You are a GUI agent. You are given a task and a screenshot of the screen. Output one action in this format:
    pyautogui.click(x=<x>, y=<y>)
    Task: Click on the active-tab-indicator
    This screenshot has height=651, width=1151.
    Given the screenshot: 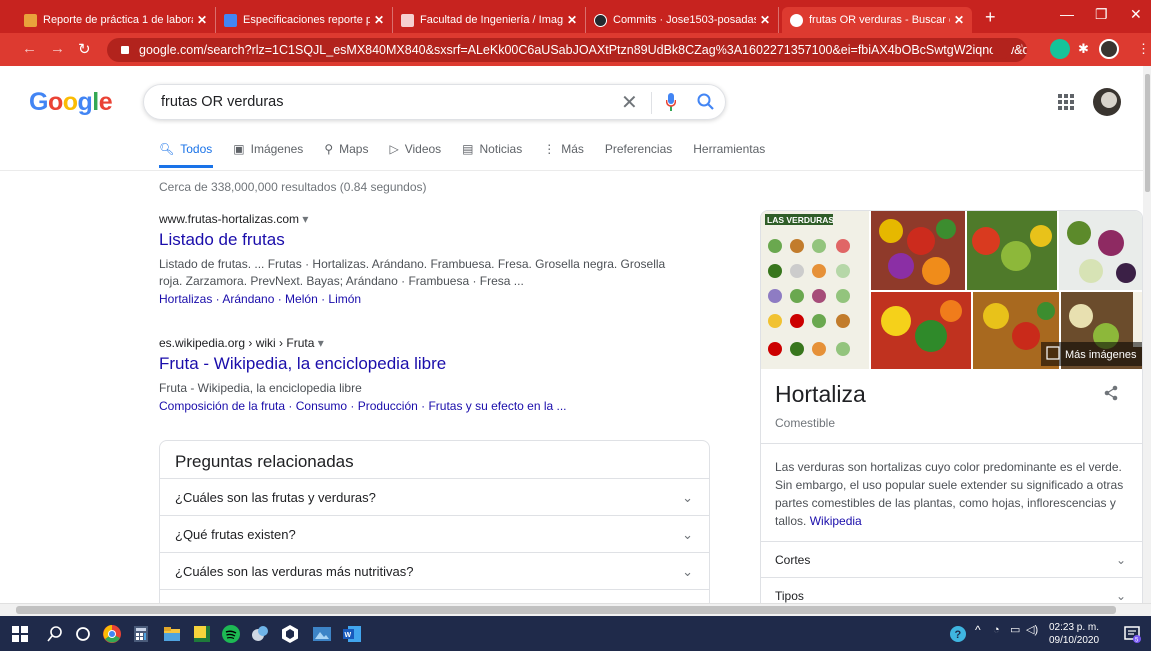 What is the action you would take?
    pyautogui.click(x=186, y=166)
    